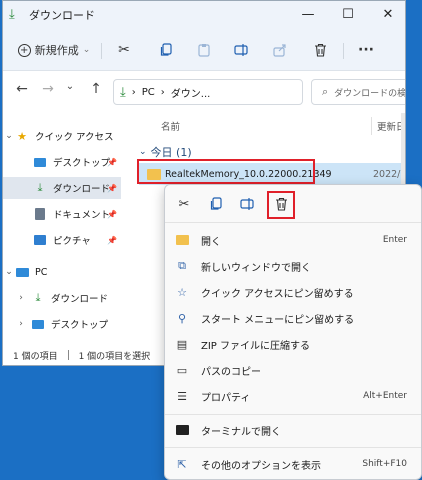  I want to click on menu-item-open-new-window: ⧉ 新しいウィンドウで開く, so click(293, 266).